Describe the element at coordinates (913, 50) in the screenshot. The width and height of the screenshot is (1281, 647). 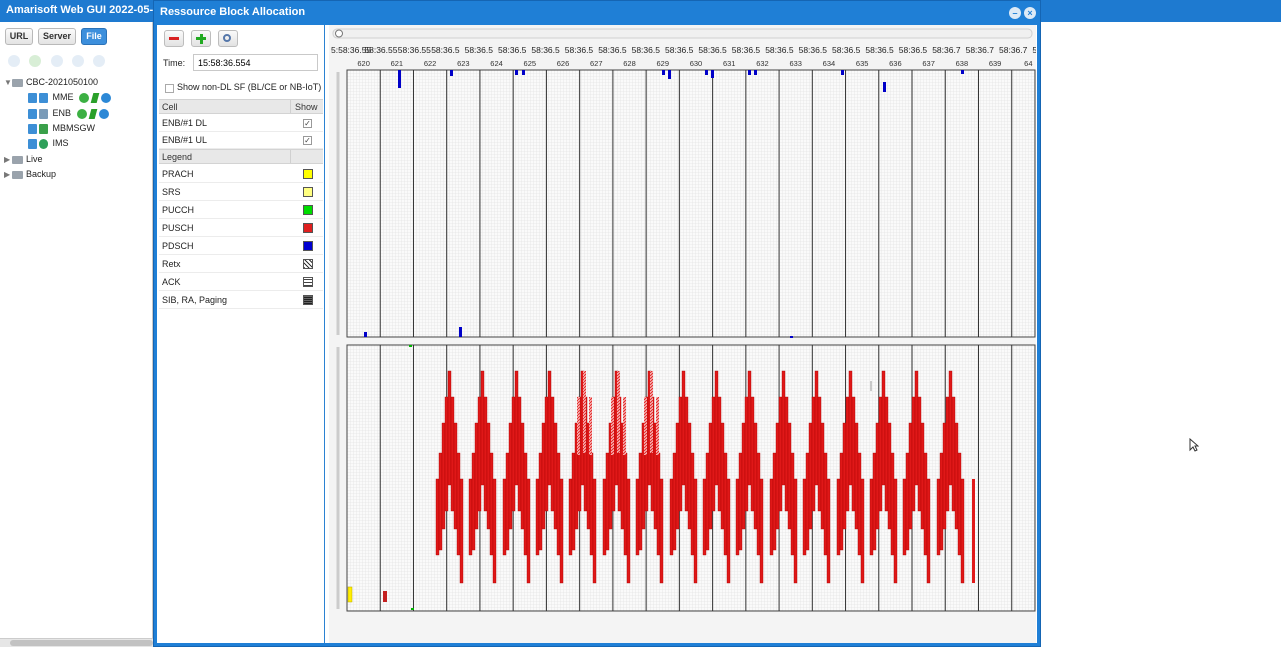
I see `time-tick-label: 58:36.5` at that location.